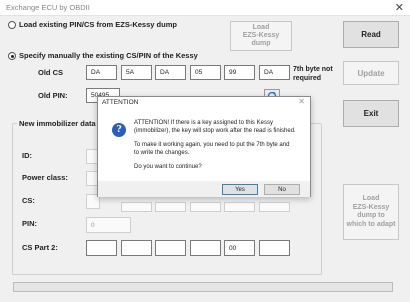 This screenshot has width=410, height=302. I want to click on title-bar: Exchange ECU by OBDII ✕, so click(205, 8).